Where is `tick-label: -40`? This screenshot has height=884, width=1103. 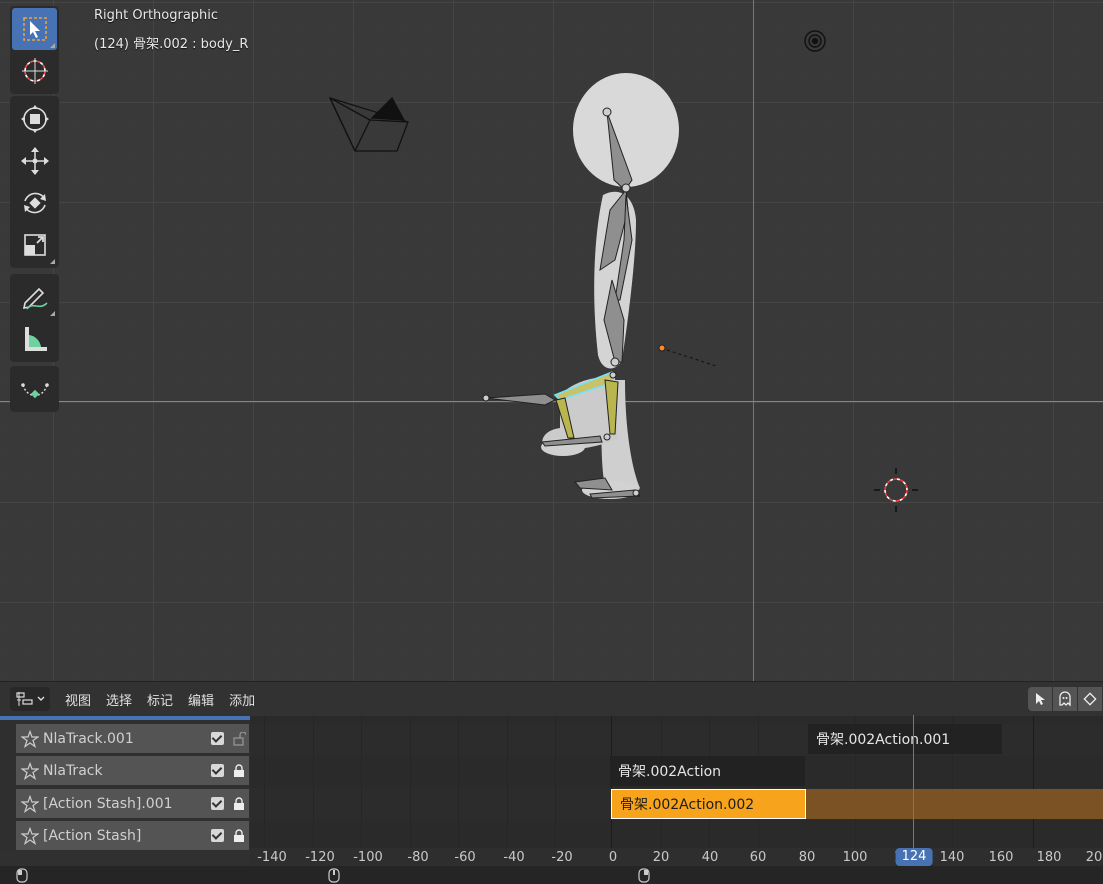 tick-label: -40 is located at coordinates (514, 857).